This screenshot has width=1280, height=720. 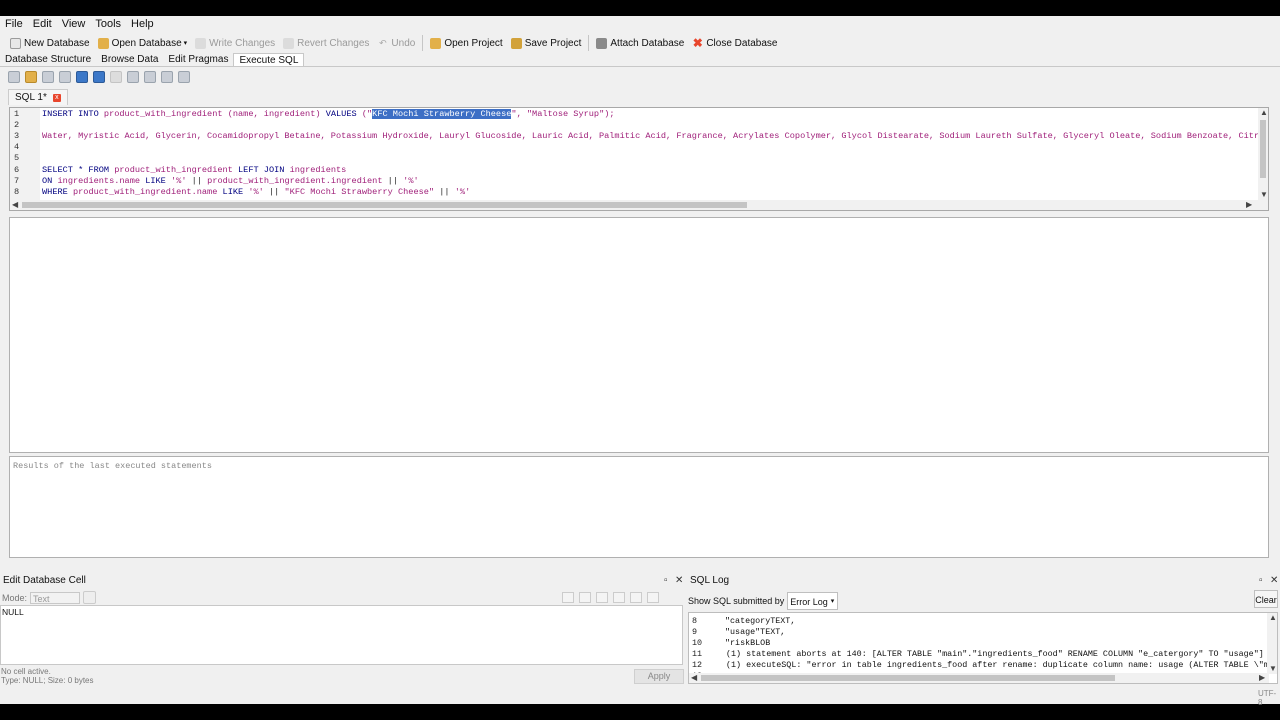 I want to click on selected-text: KFC Mochi Strawberry Cheese, so click(x=442, y=114).